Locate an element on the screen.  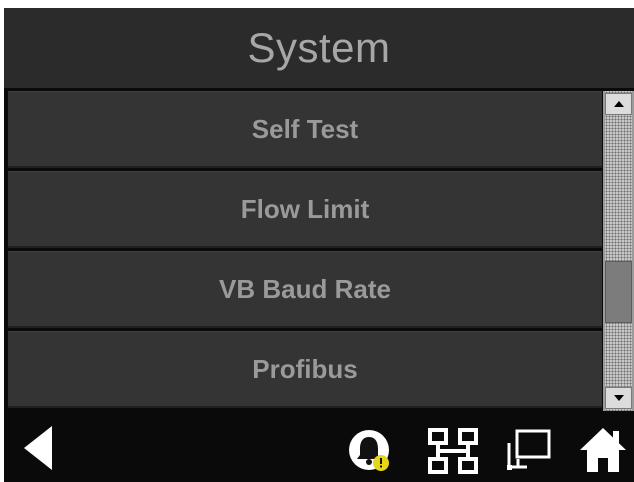
network-icon is located at coordinates (453, 451).